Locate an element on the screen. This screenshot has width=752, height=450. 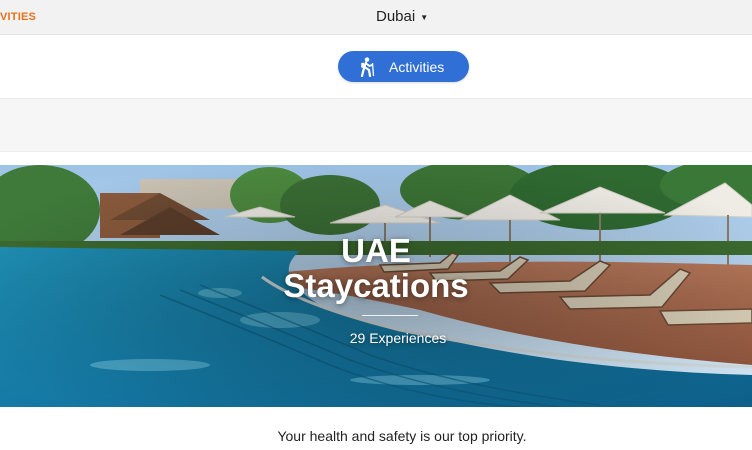
hero-divider is located at coordinates (390, 315).